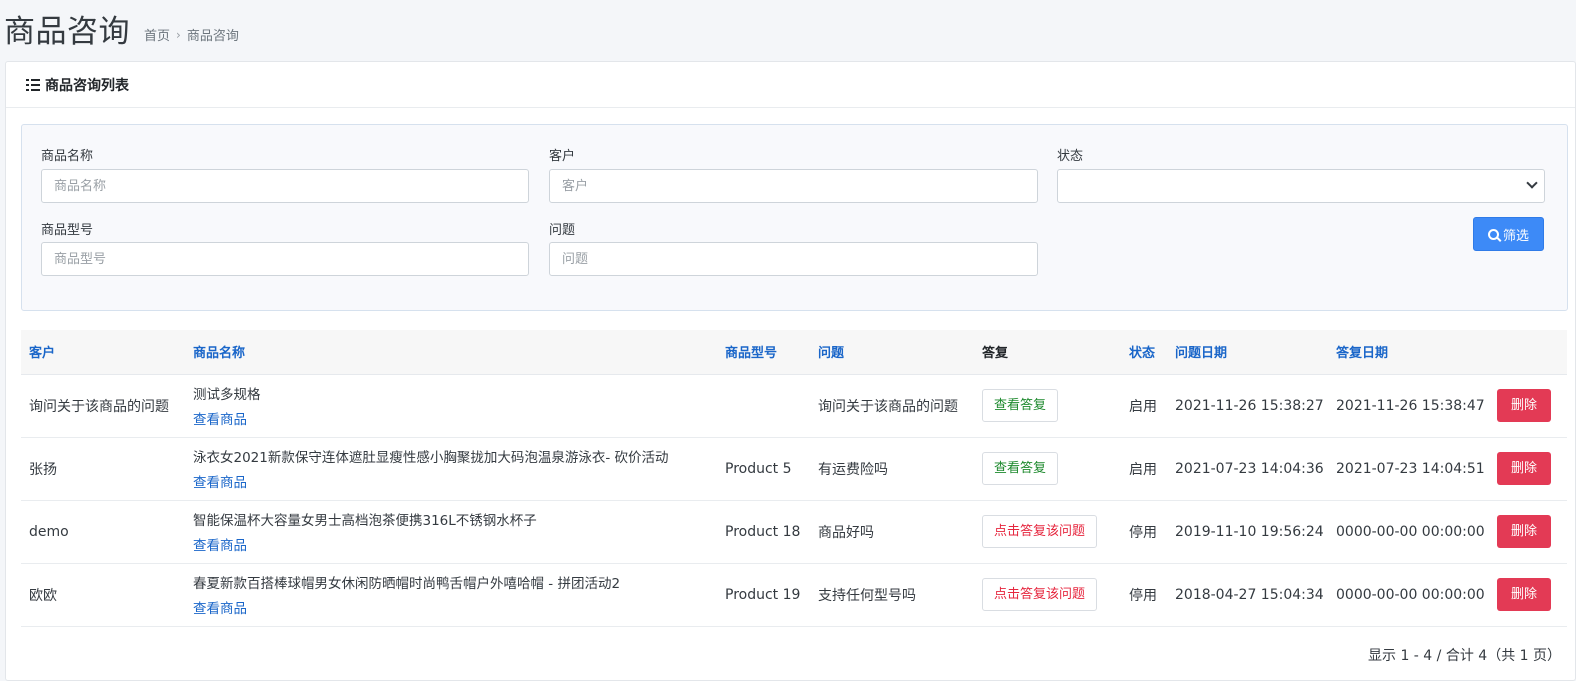 This screenshot has width=1576, height=681. I want to click on cell-question: 支持任何型号吗, so click(867, 595).